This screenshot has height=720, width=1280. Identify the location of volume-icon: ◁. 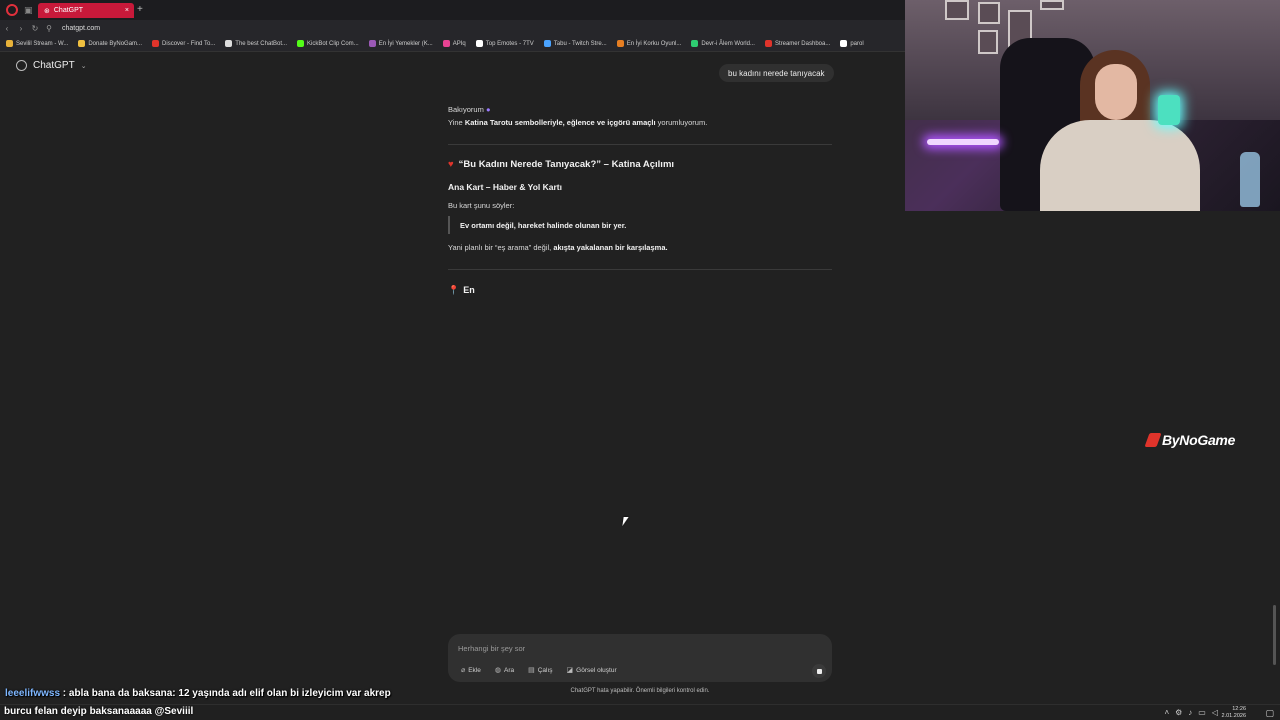
(1215, 712).